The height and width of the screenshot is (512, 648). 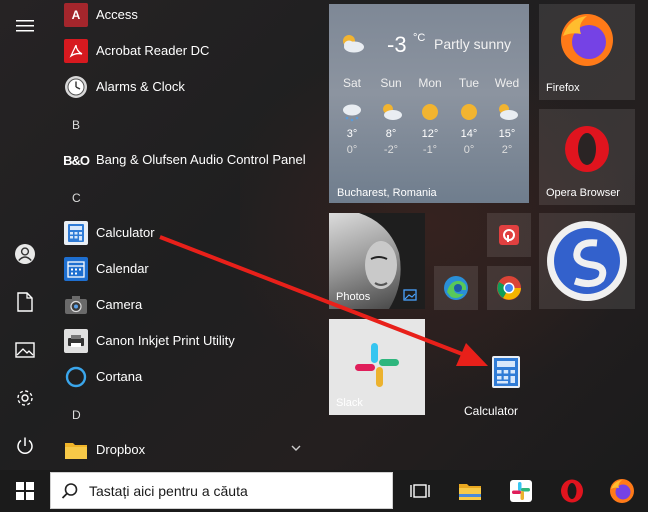 I want to click on drag-arrow, so click(x=323, y=300).